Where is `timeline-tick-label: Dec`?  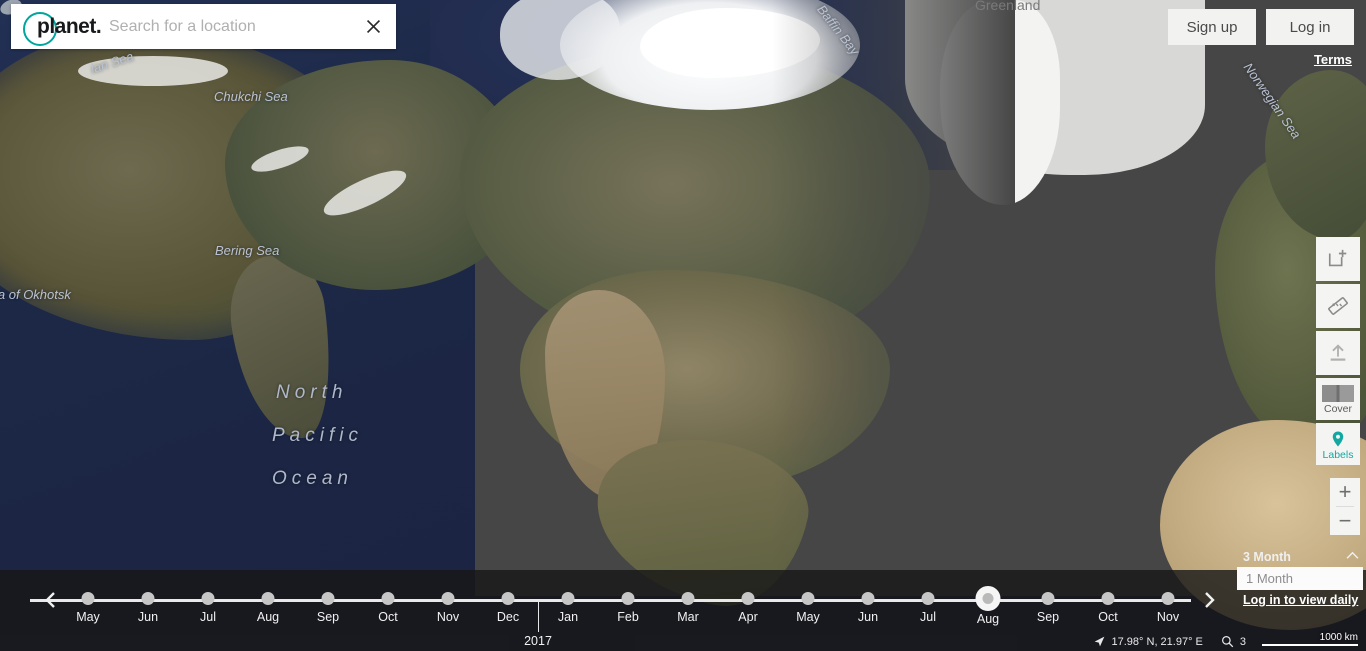 timeline-tick-label: Dec is located at coordinates (508, 617).